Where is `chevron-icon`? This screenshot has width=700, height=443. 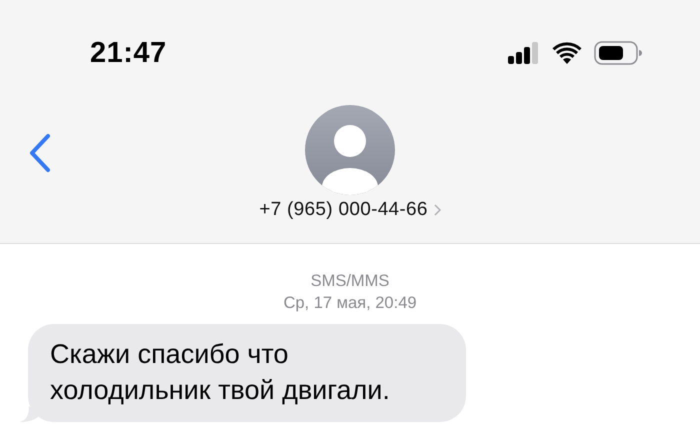 chevron-icon is located at coordinates (437, 210).